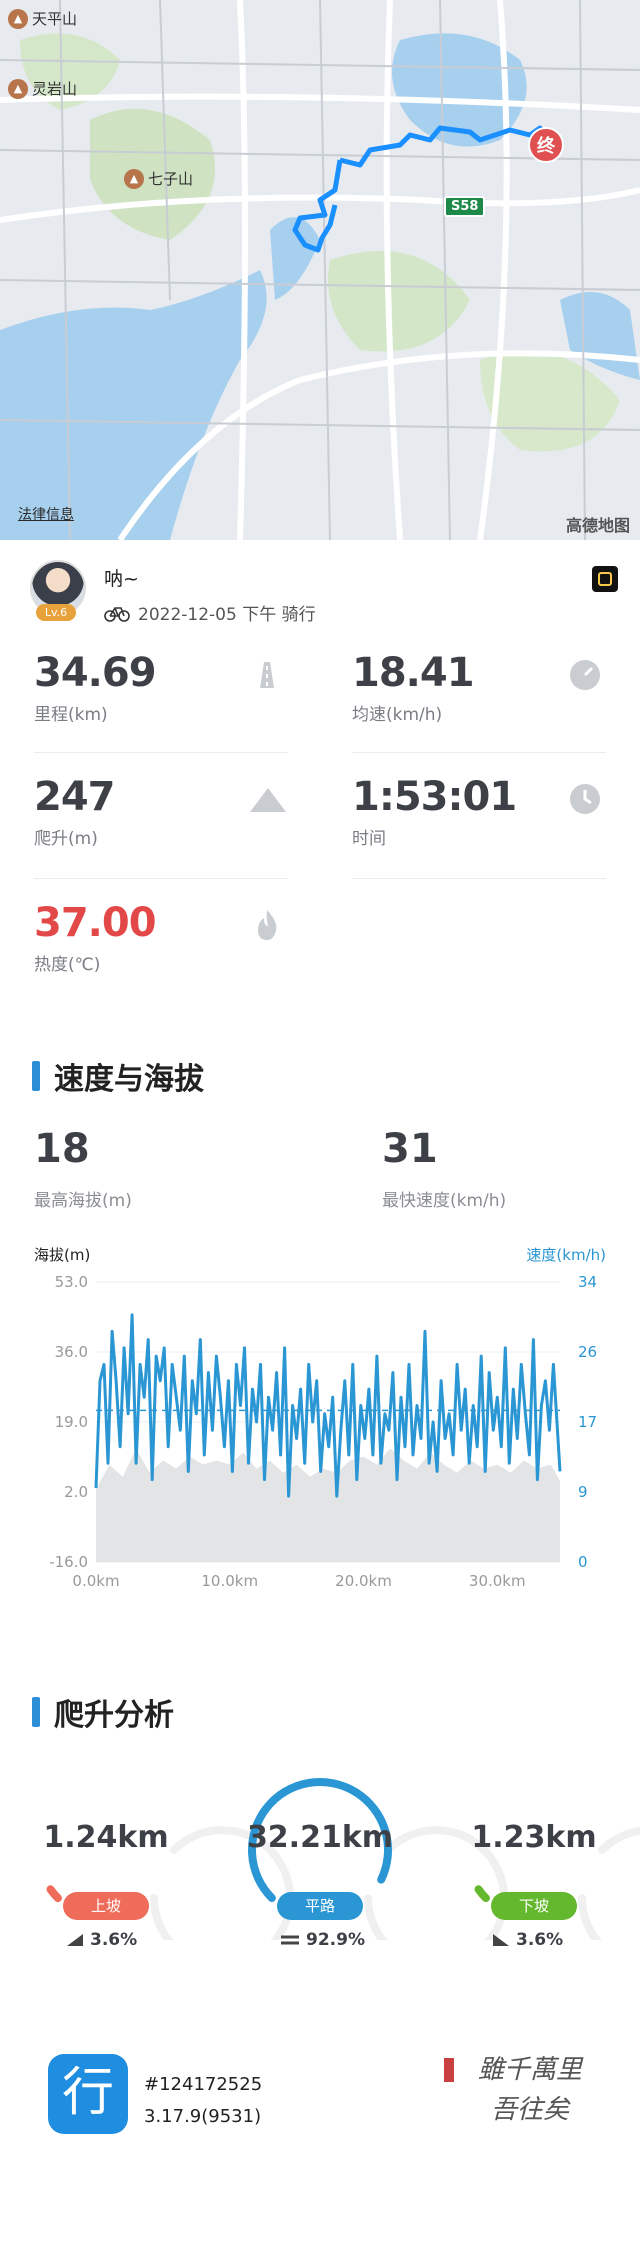  I want to click on flat-distance: 32.21km, so click(320, 1837).